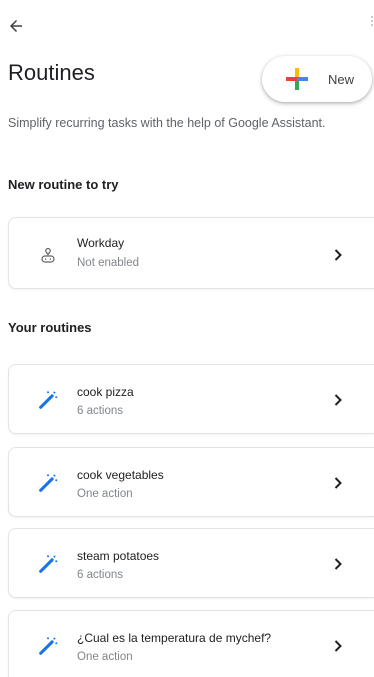 Image resolution: width=374 pixels, height=677 pixels. Describe the element at coordinates (371, 23) in the screenshot. I see `more-options-icon` at that location.